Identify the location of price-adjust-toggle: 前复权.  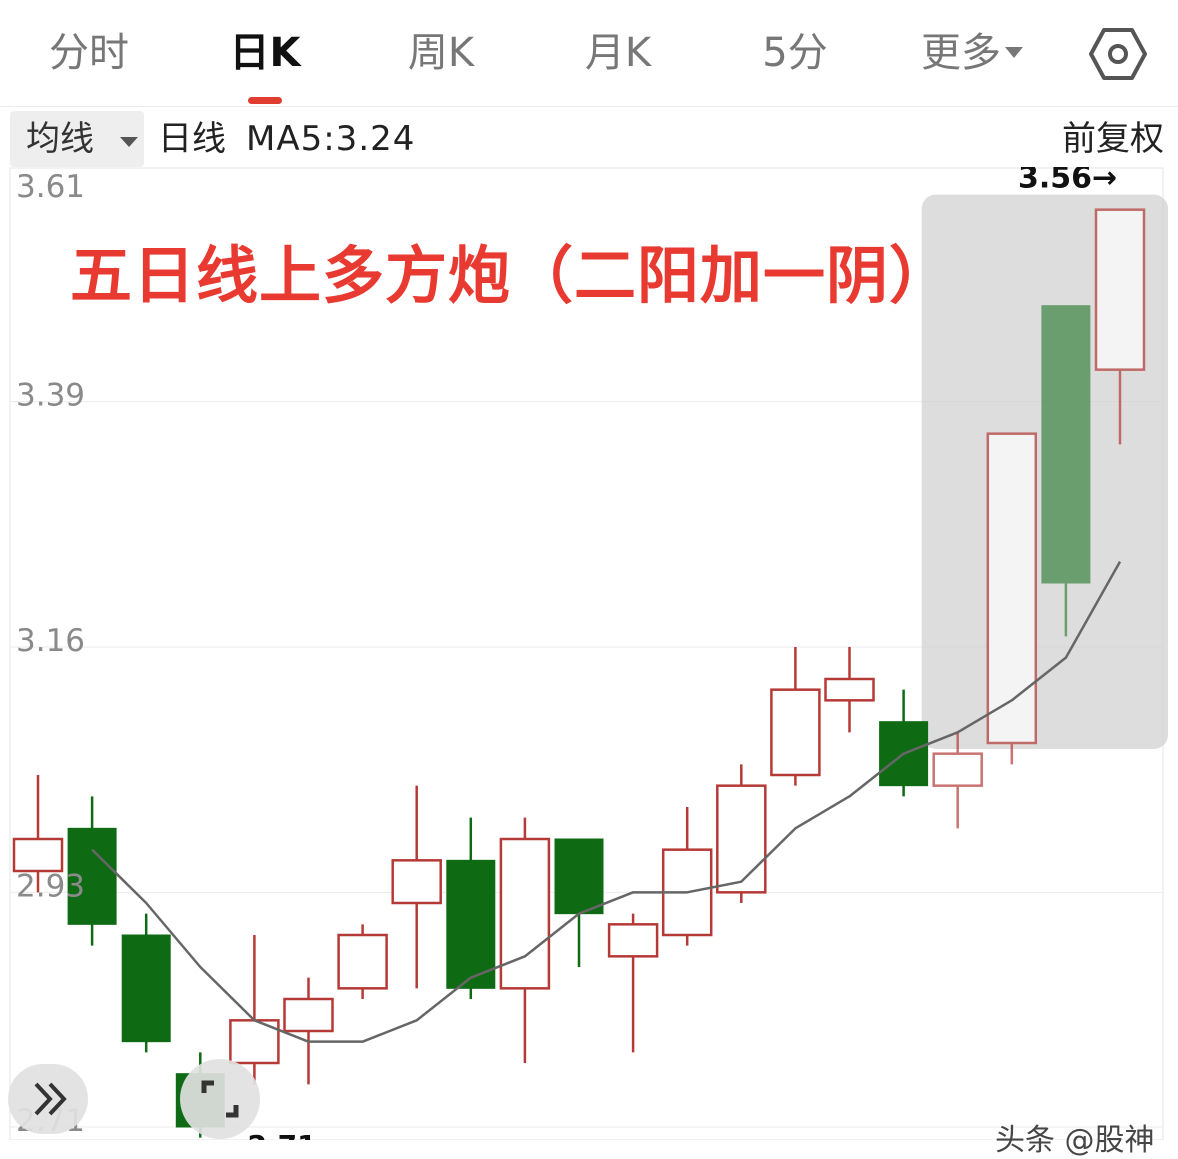
(1113, 139).